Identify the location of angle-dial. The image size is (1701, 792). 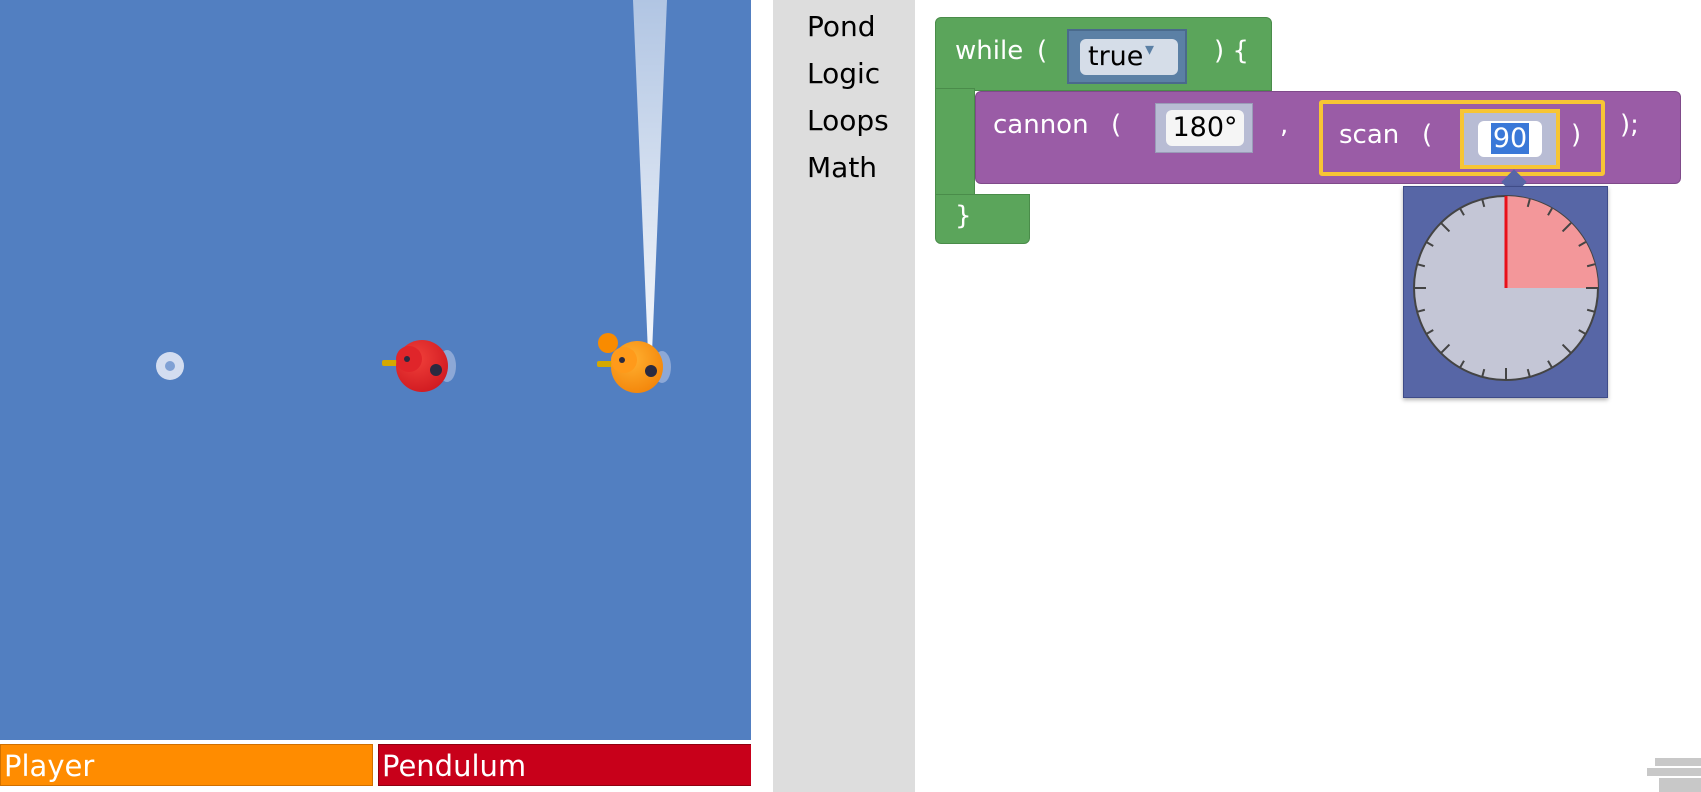
(1506, 293).